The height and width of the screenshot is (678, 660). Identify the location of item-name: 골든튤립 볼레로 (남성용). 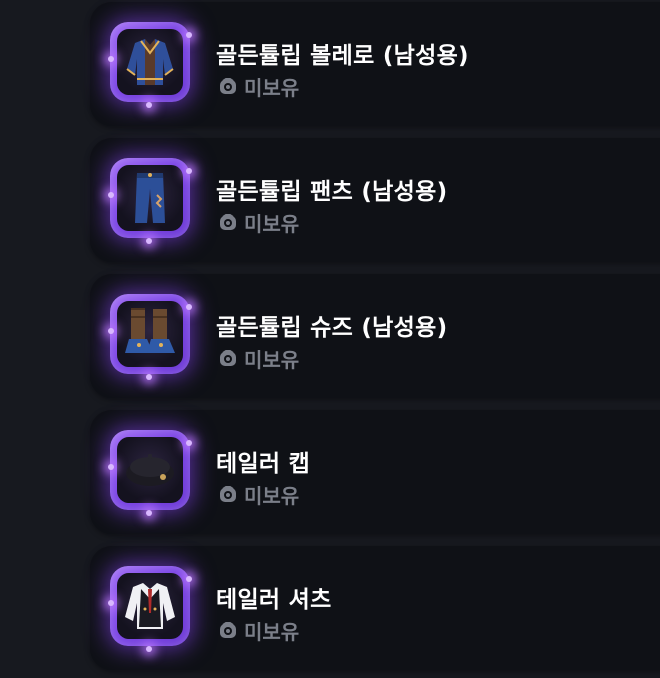
(342, 56).